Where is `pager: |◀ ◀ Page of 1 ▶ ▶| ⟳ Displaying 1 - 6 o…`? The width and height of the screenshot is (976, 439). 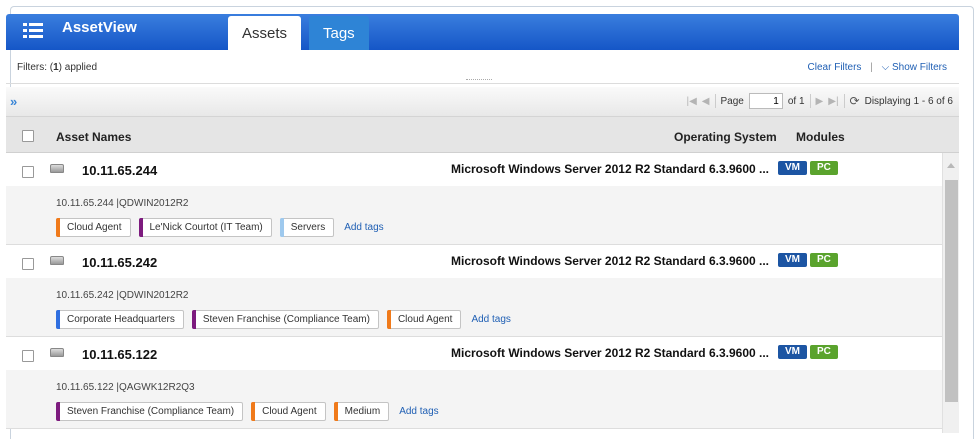
pager: |◀ ◀ Page of 1 ▶ ▶| ⟳ Displaying 1 - 6 o… is located at coordinates (820, 101).